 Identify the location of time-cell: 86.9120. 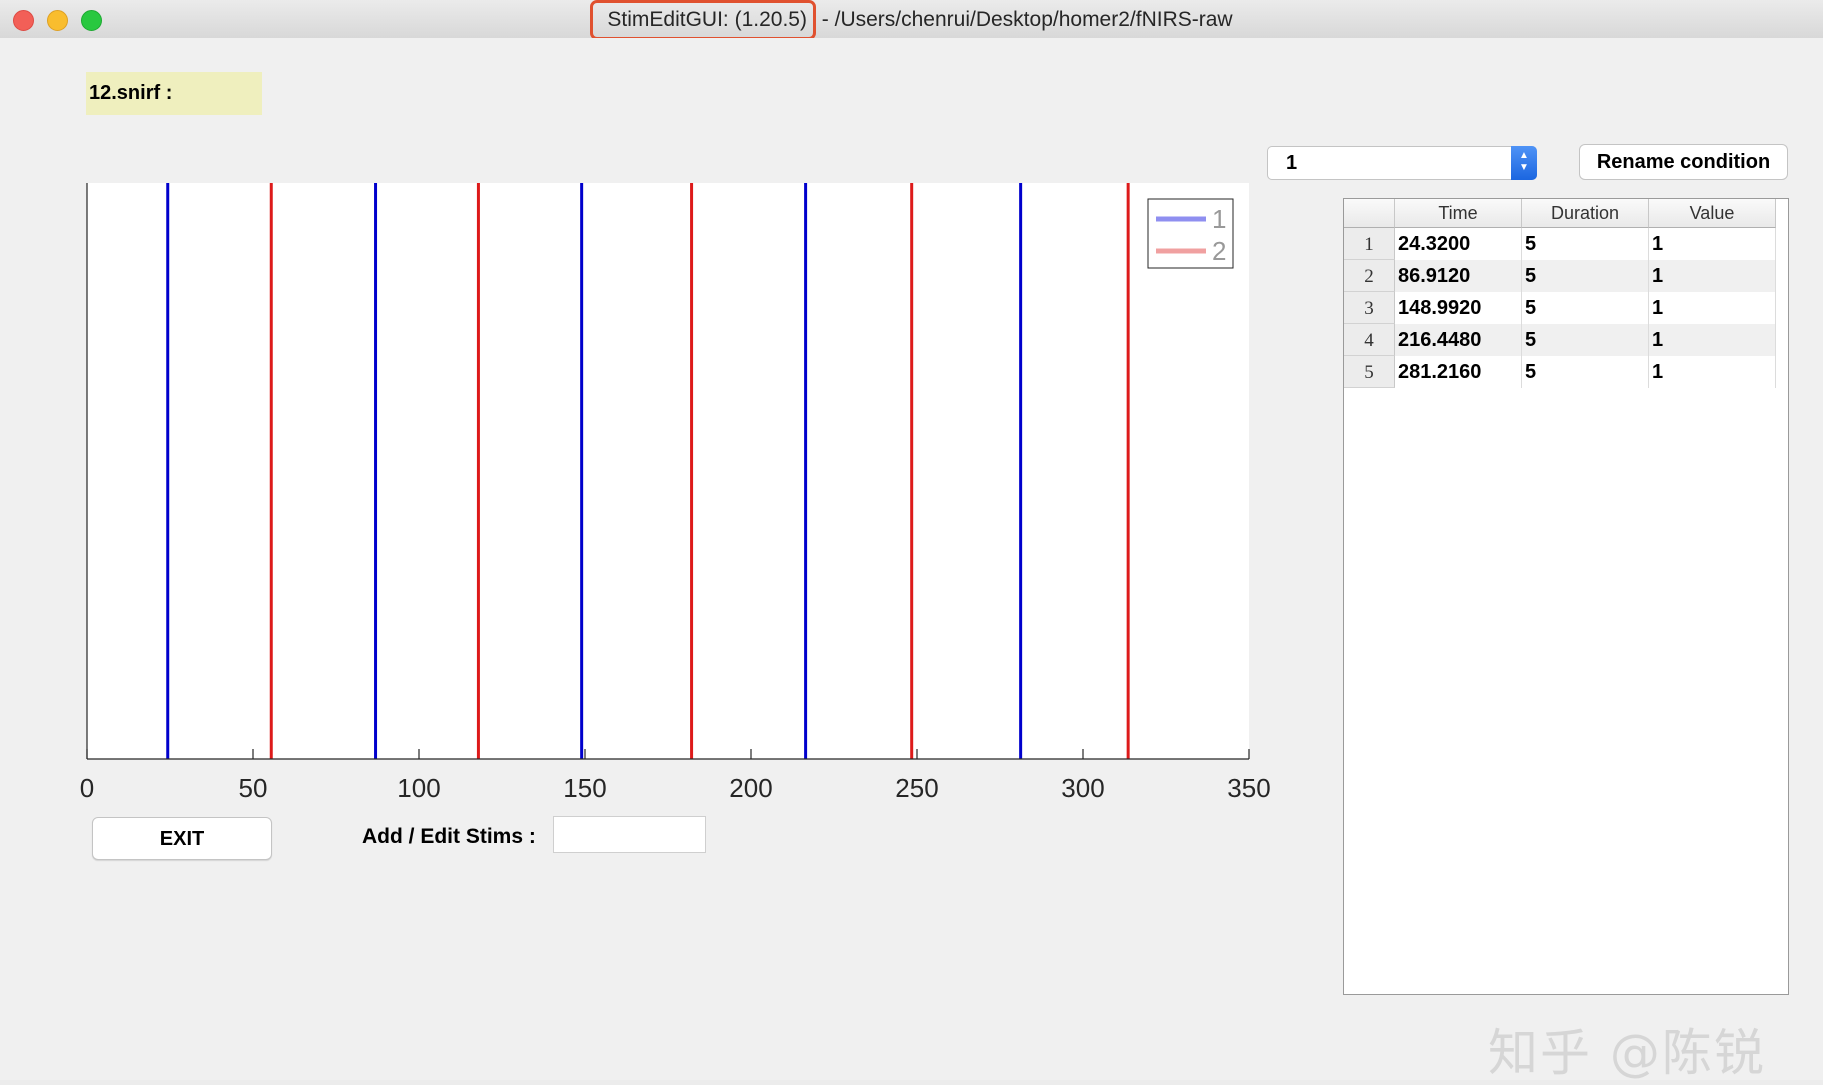
(1458, 276).